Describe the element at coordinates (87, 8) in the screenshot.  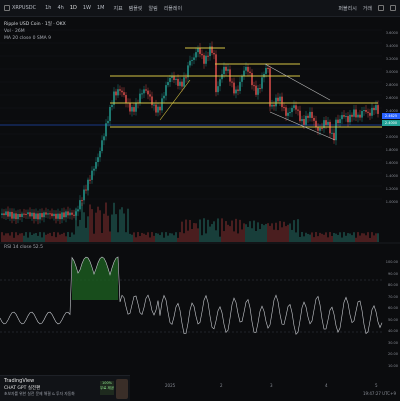
I see `tf-1w: 1W` at that location.